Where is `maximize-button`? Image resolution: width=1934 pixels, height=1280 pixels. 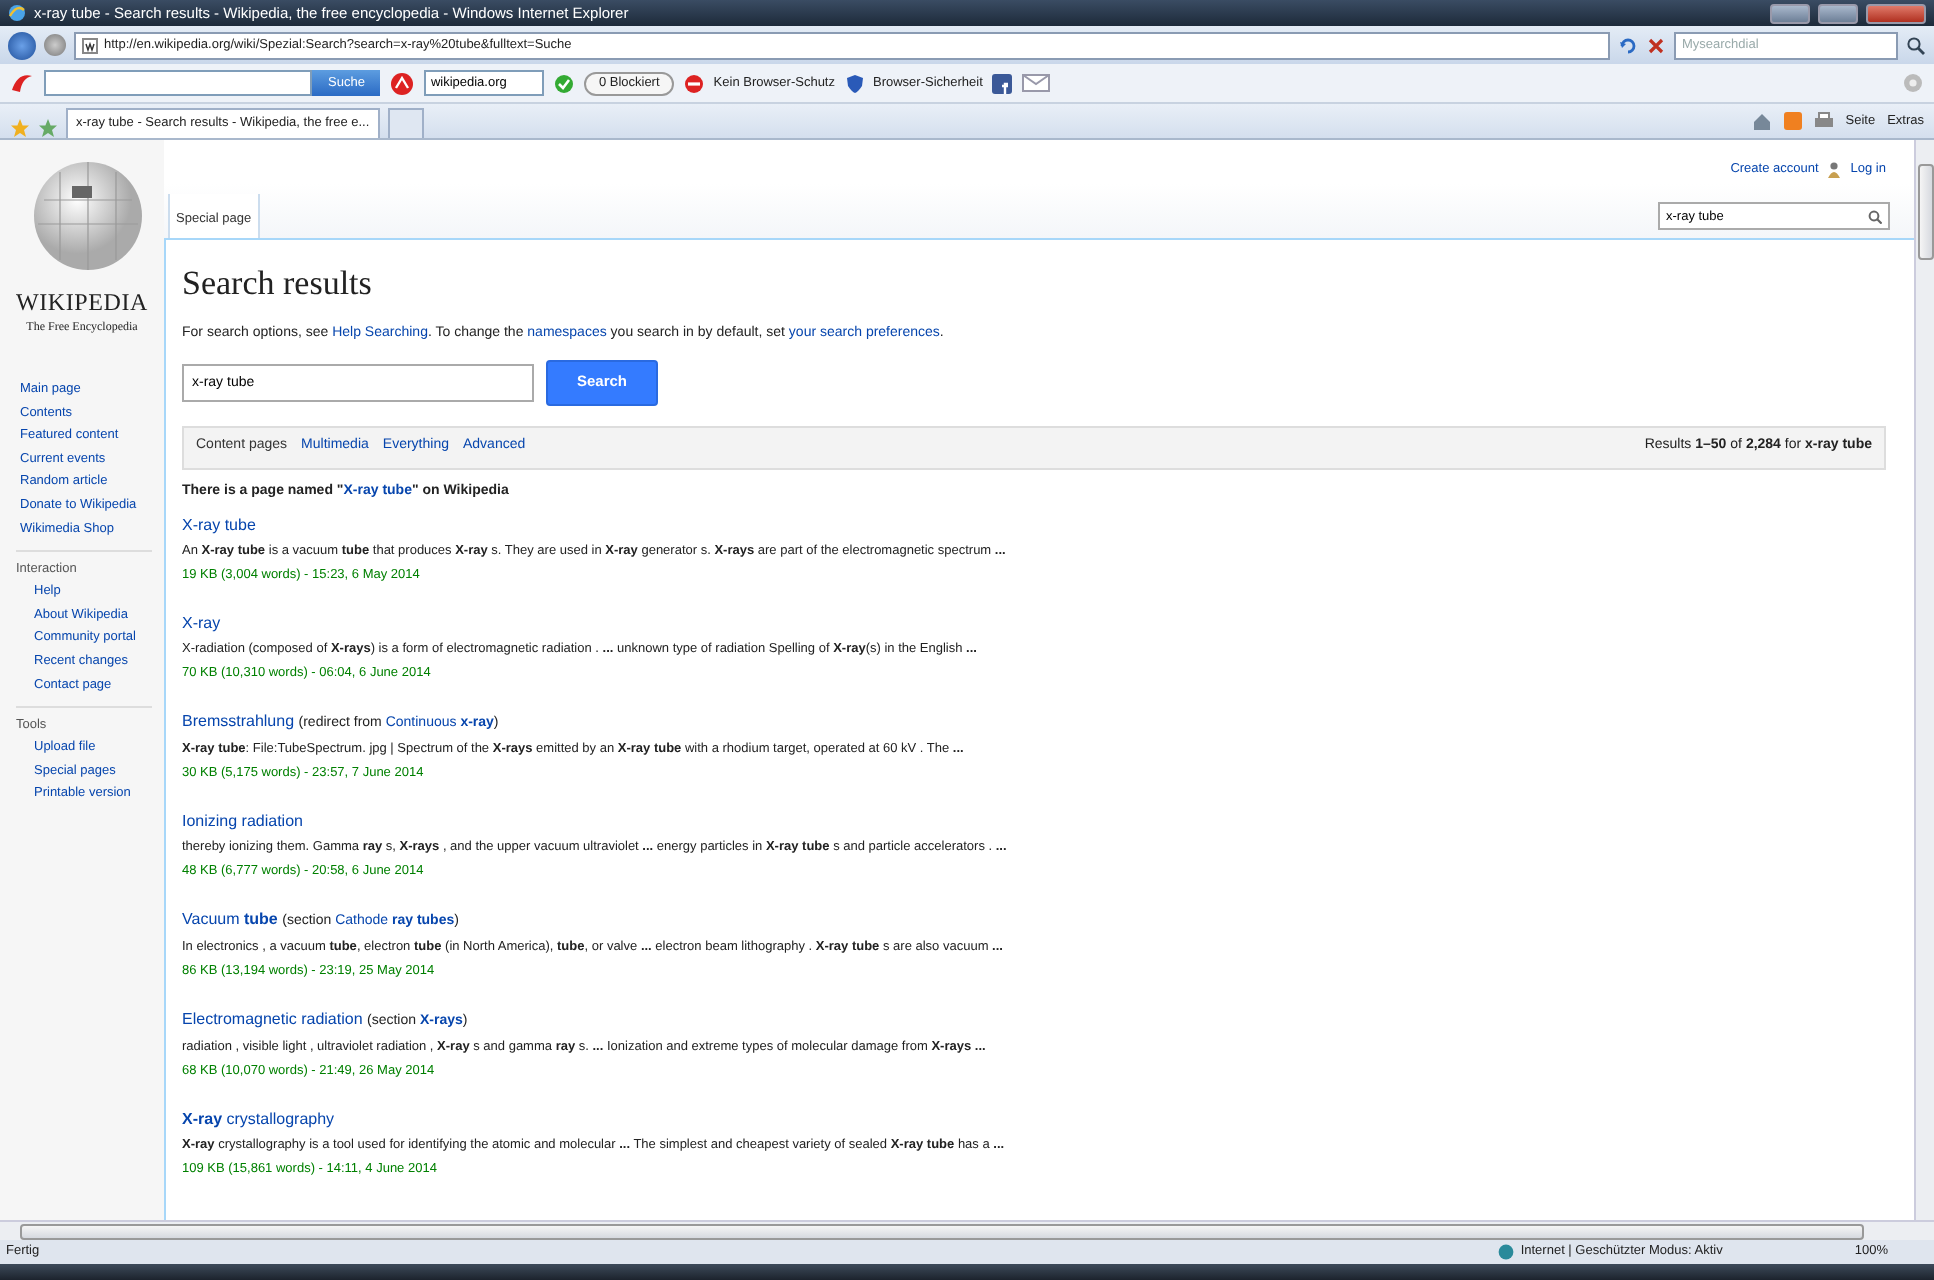 maximize-button is located at coordinates (1838, 13).